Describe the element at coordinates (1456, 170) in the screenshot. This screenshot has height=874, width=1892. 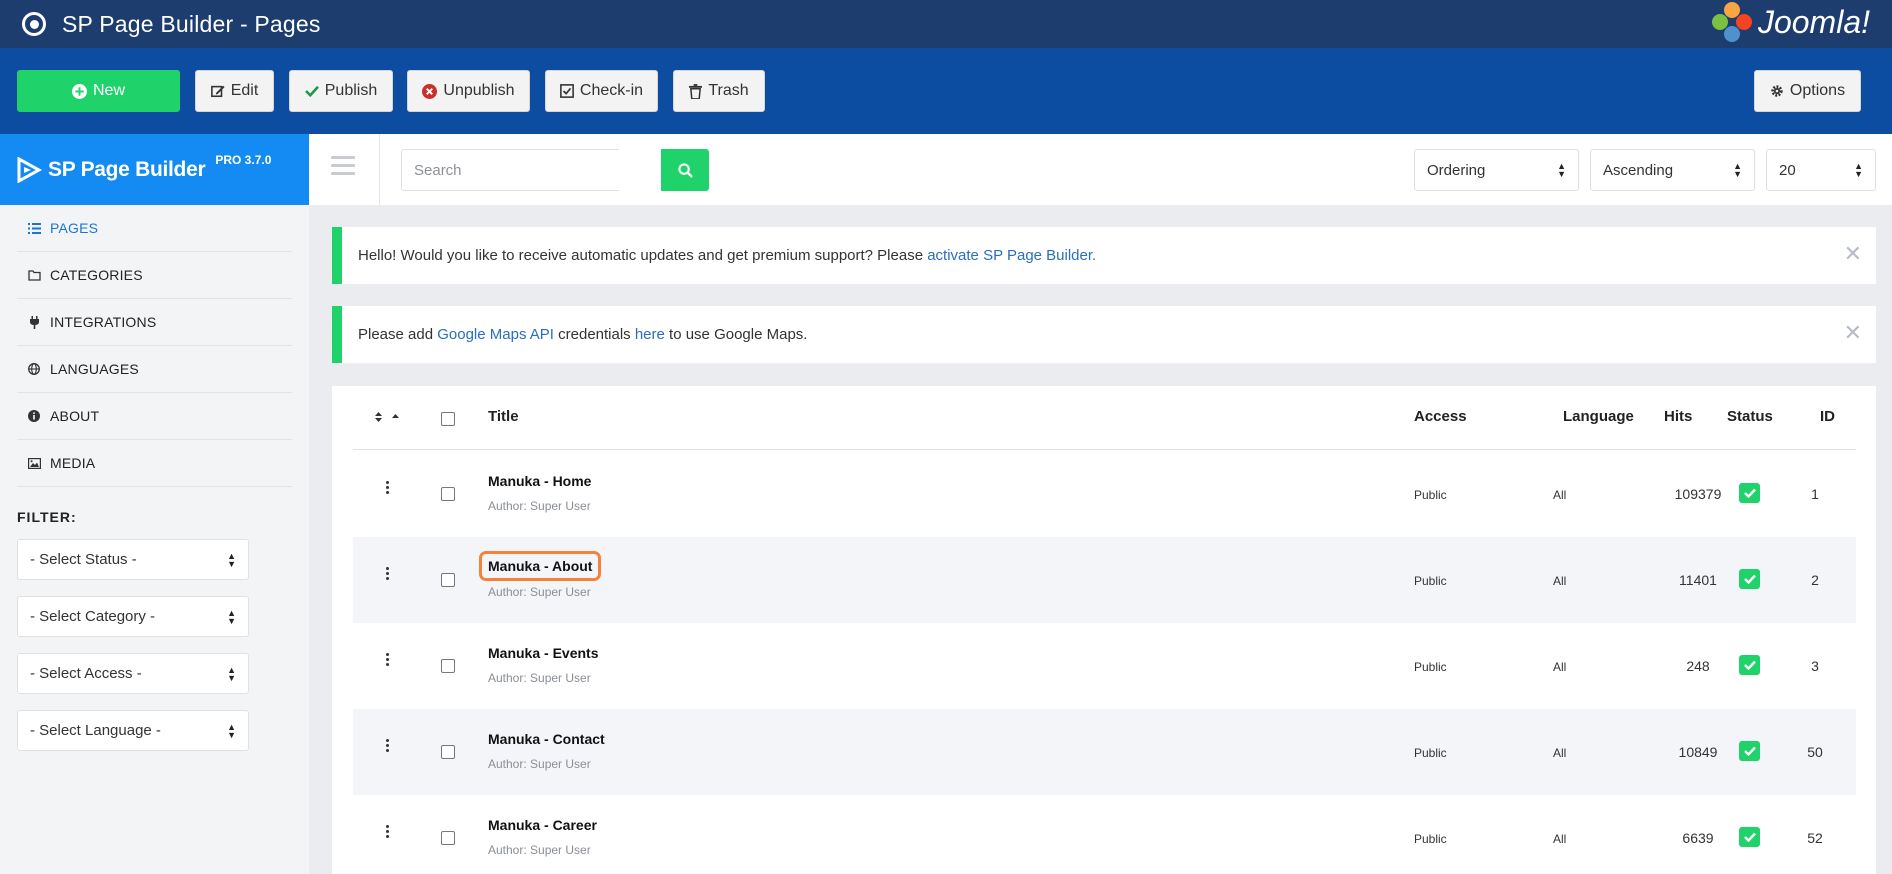
I see `ordering-value: Ordering` at that location.